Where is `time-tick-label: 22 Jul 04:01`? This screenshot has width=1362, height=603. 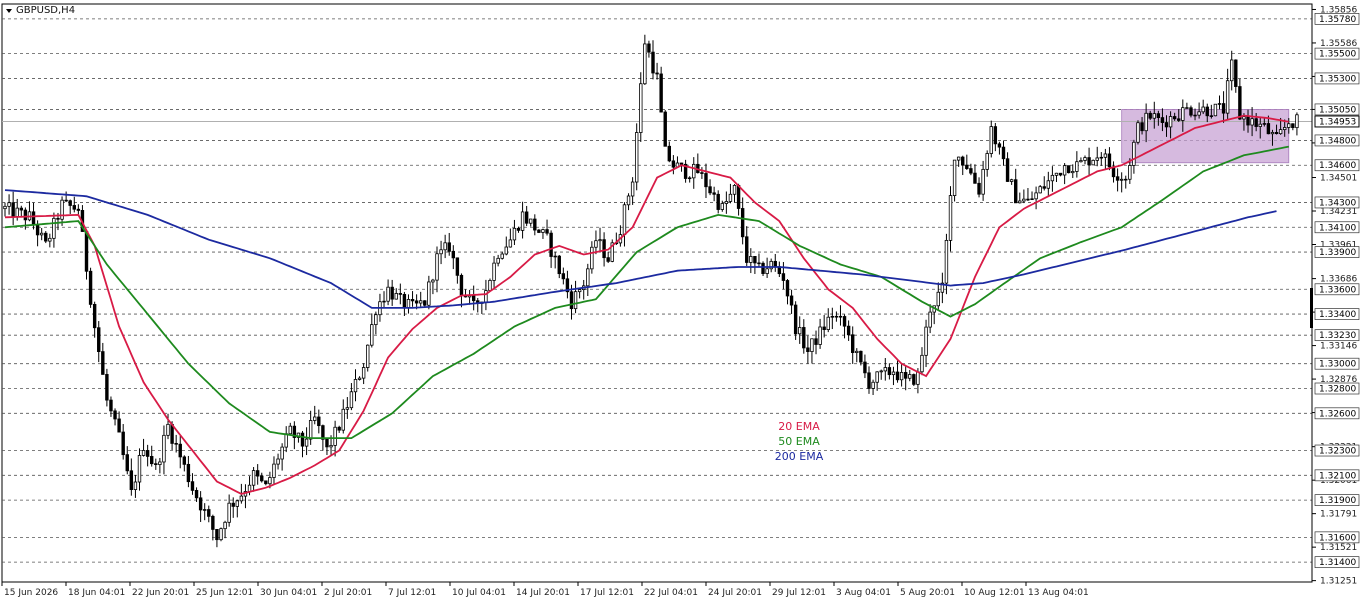
time-tick-label: 22 Jul 04:01 is located at coordinates (671, 593).